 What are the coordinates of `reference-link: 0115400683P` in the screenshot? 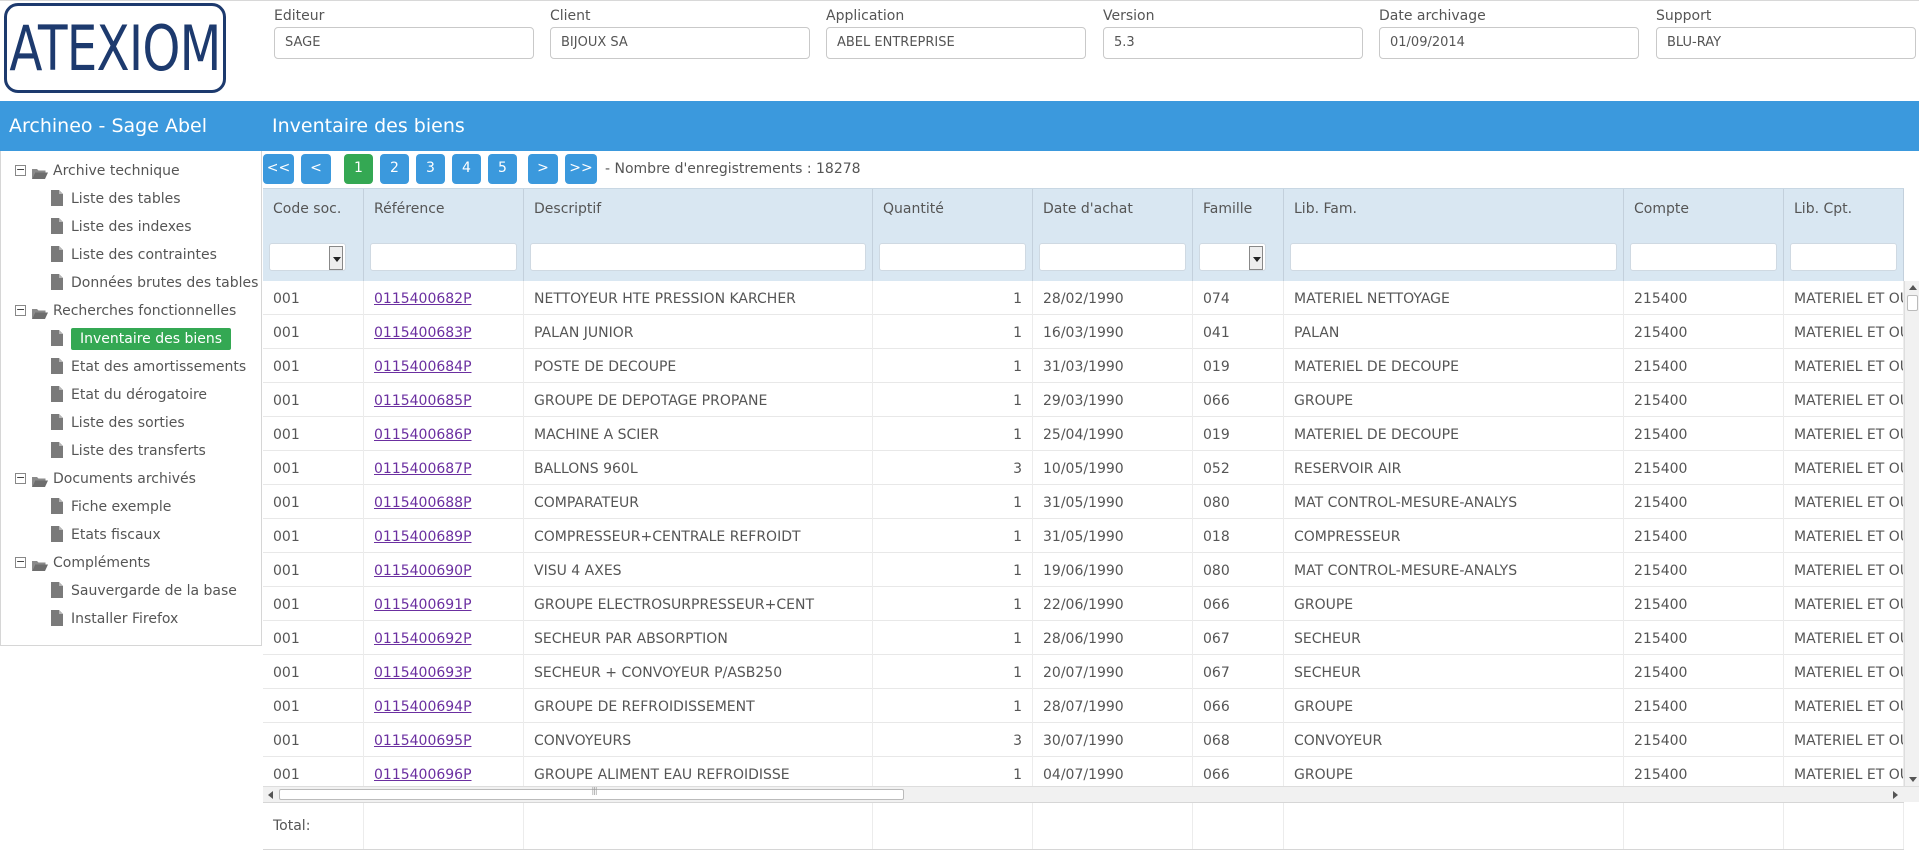 It's located at (423, 333).